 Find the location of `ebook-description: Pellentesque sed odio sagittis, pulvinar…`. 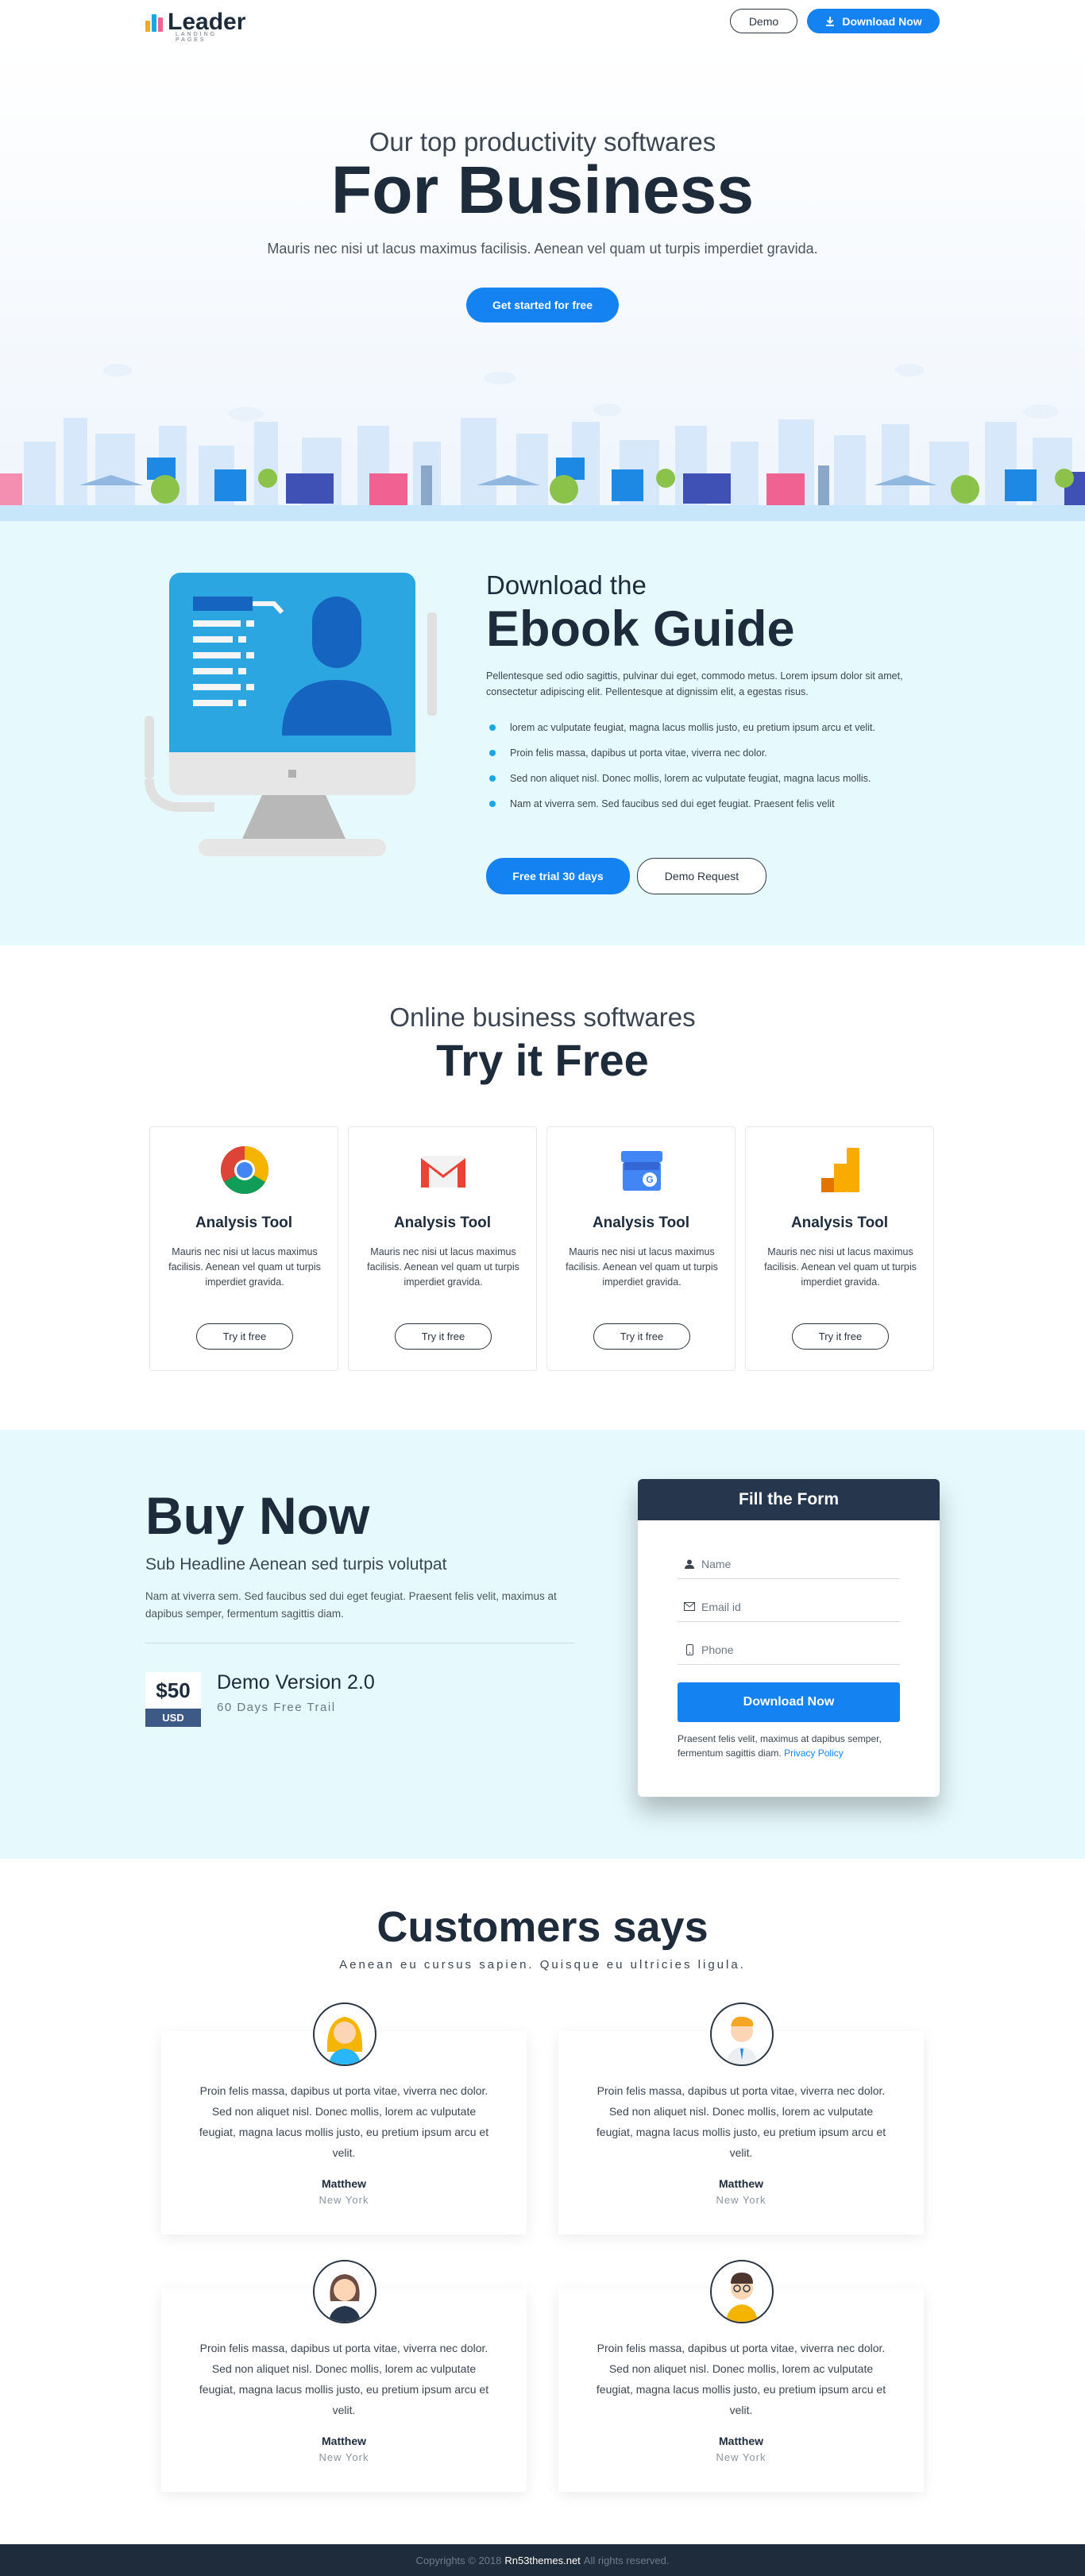

ebook-description: Pellentesque sed odio sagittis, pulvinar… is located at coordinates (695, 683).